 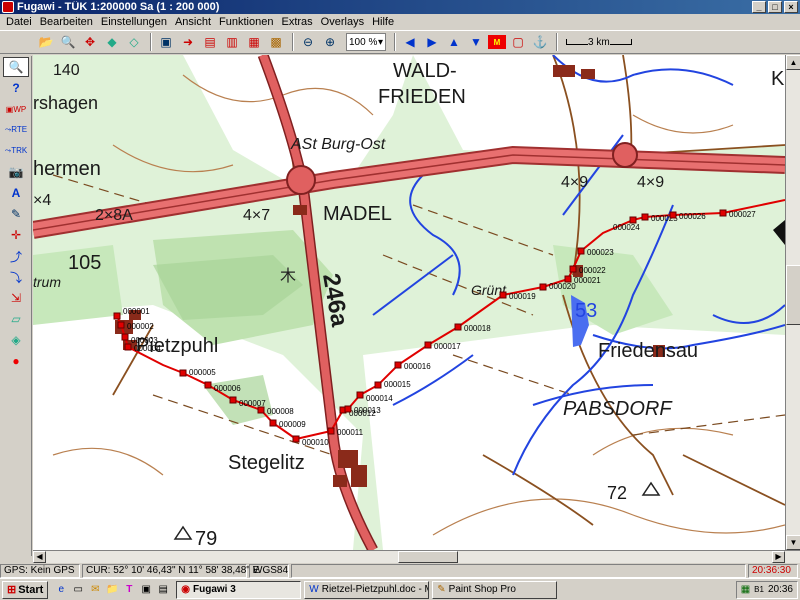 I want to click on scroll-right-icon: ▶, so click(x=778, y=557).